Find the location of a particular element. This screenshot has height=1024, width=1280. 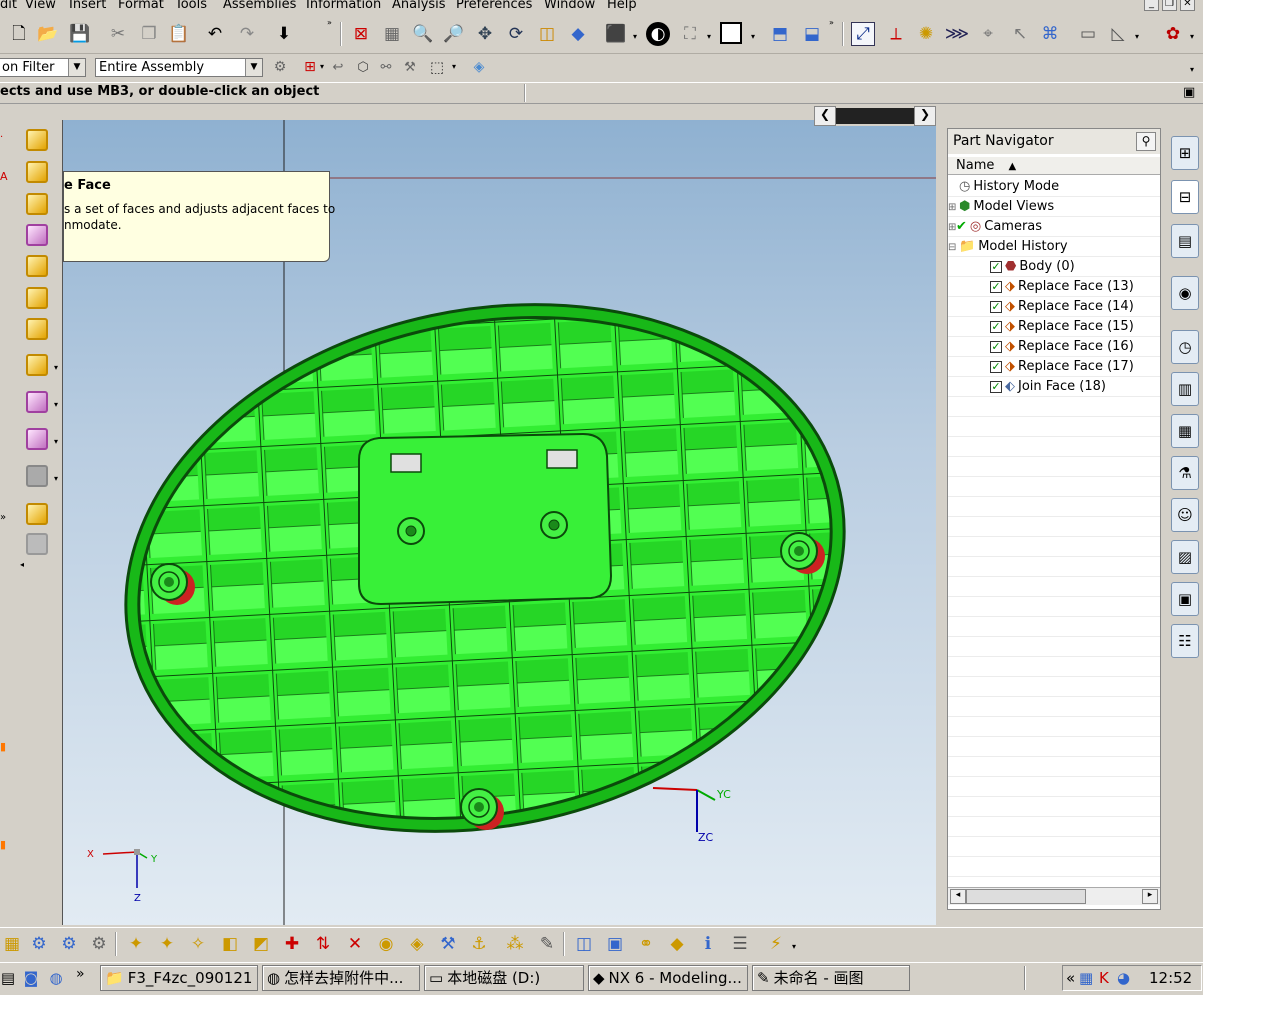

tray-expand-icon: « is located at coordinates (1070, 978).